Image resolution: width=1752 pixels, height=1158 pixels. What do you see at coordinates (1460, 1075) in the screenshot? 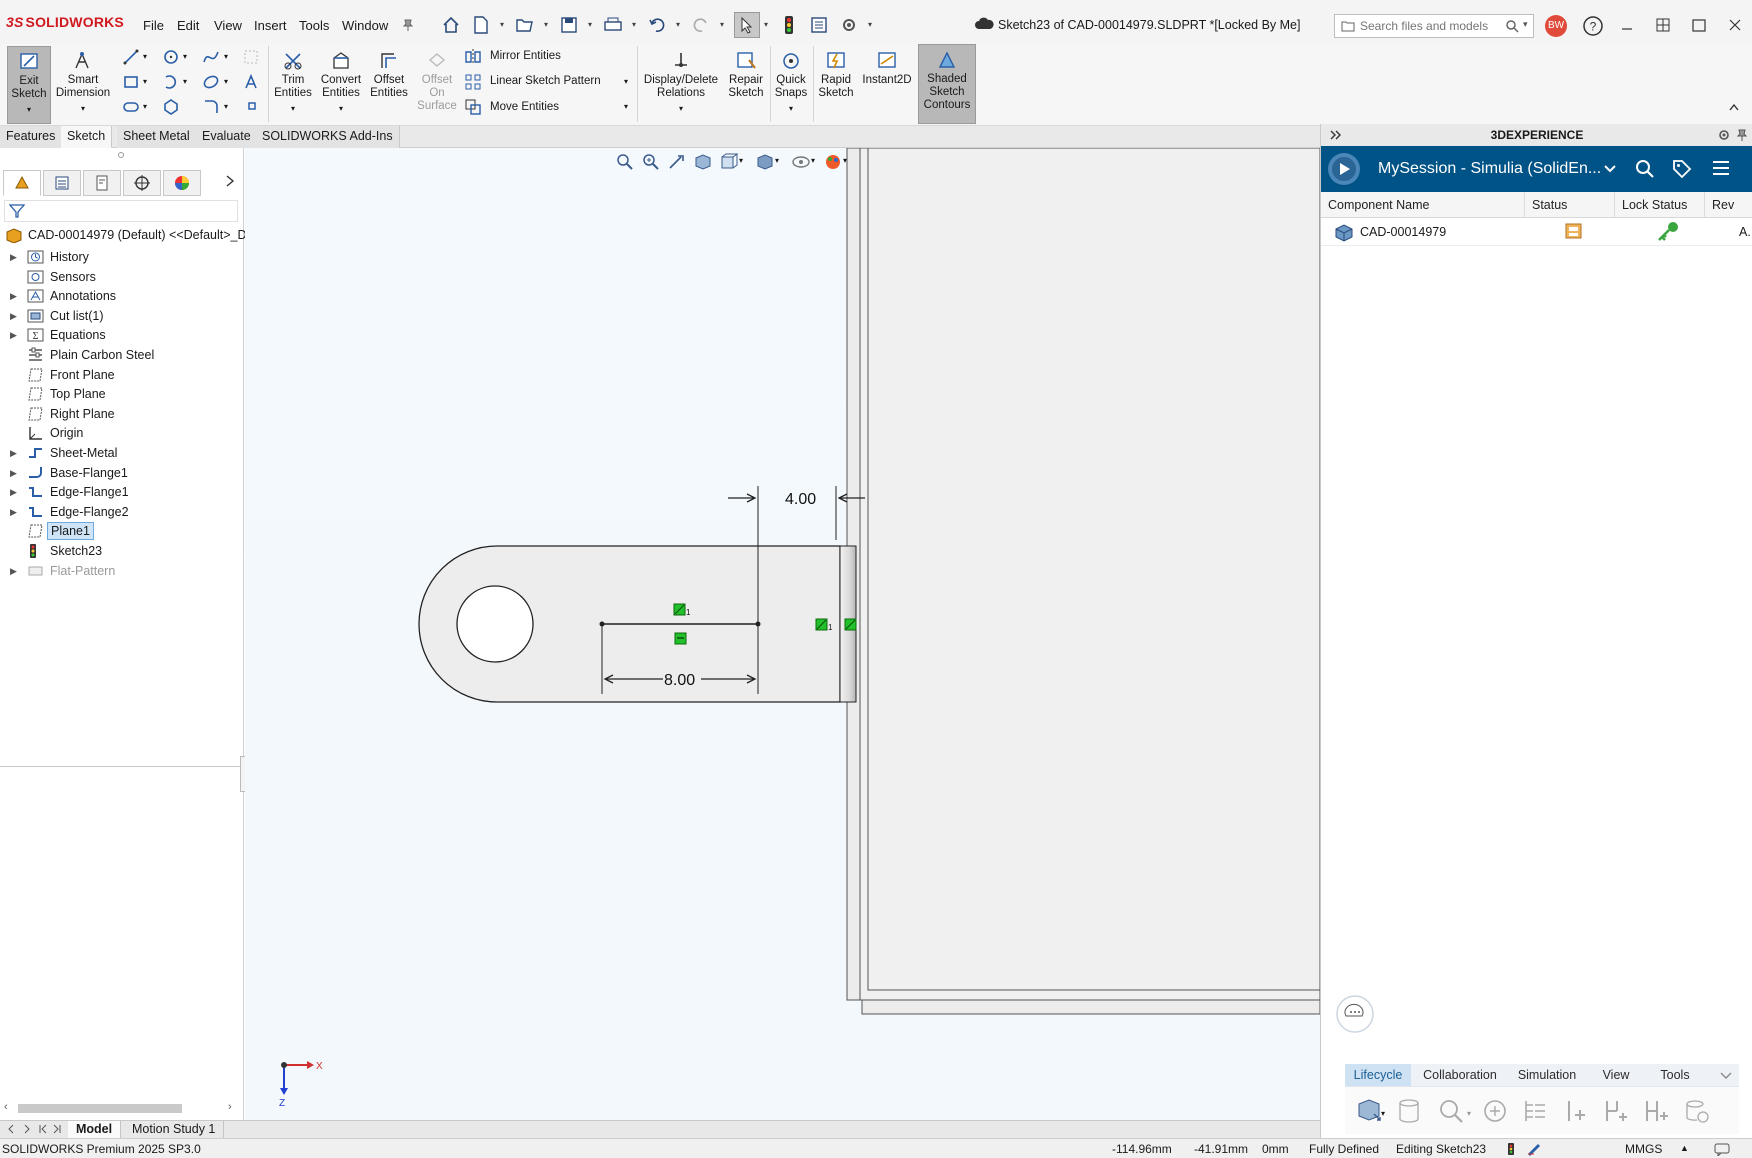
I see `tab-collaboration: Collaboration` at bounding box center [1460, 1075].